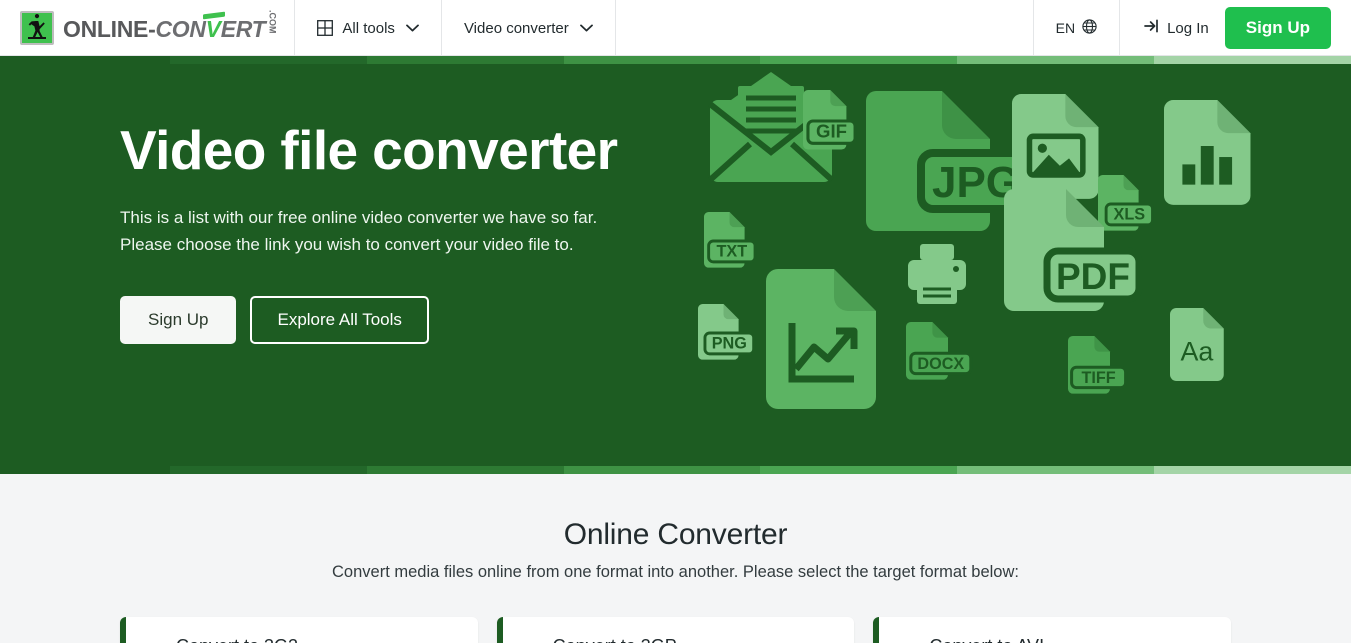 This screenshot has width=1351, height=643. What do you see at coordinates (369, 150) in the screenshot?
I see `hero-title: Video file converter` at bounding box center [369, 150].